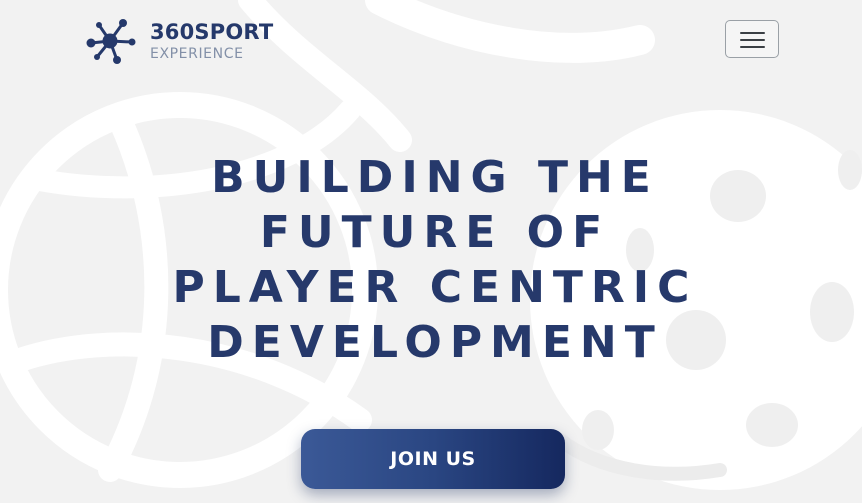 The image size is (862, 503). What do you see at coordinates (433, 459) in the screenshot?
I see `join-us-button: JOIN US` at bounding box center [433, 459].